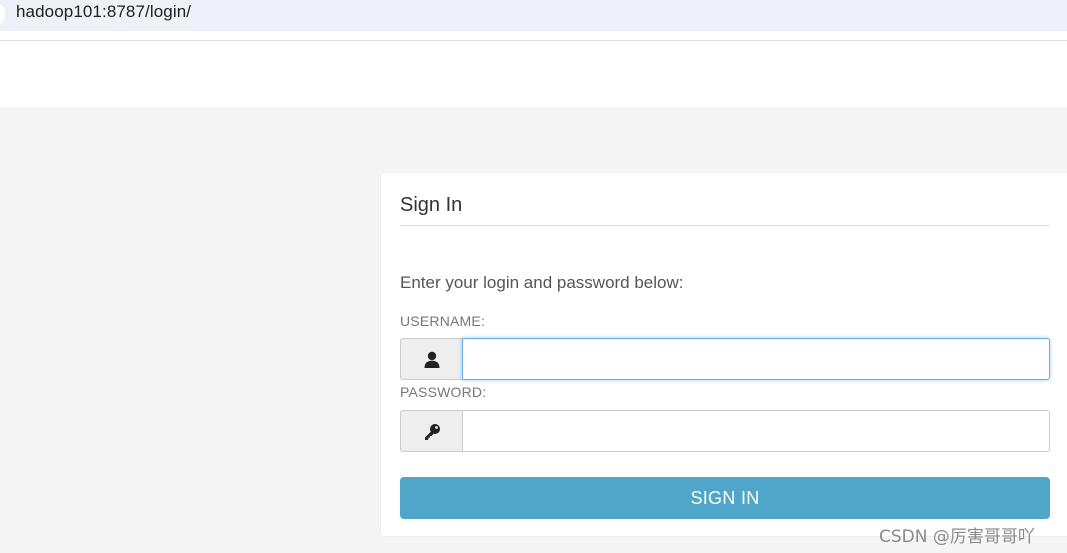  I want to click on password-input-group, so click(725, 431).